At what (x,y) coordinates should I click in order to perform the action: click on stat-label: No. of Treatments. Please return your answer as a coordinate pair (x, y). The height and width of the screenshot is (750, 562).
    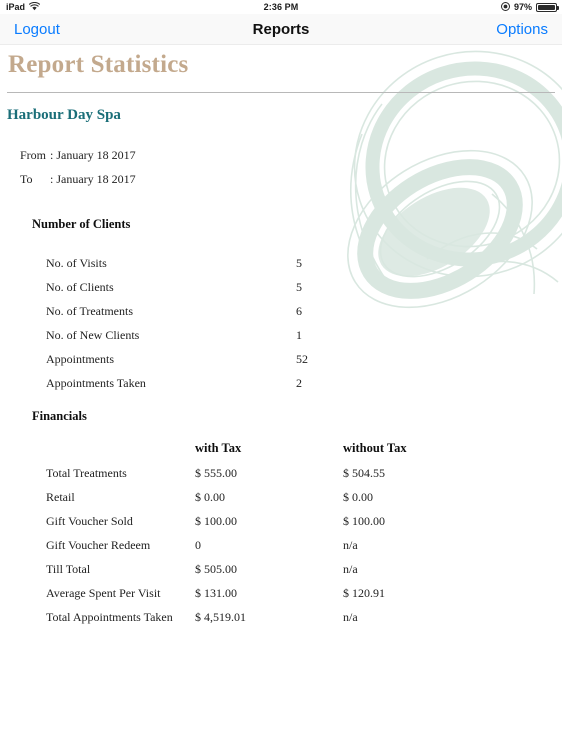
    Looking at the image, I should click on (89, 311).